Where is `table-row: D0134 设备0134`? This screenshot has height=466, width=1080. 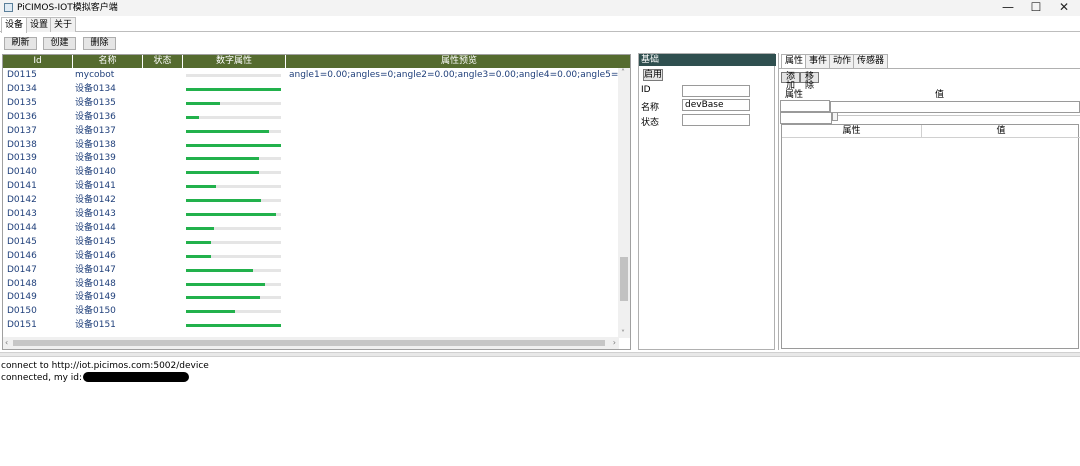 table-row: D0134 设备0134 is located at coordinates (311, 89).